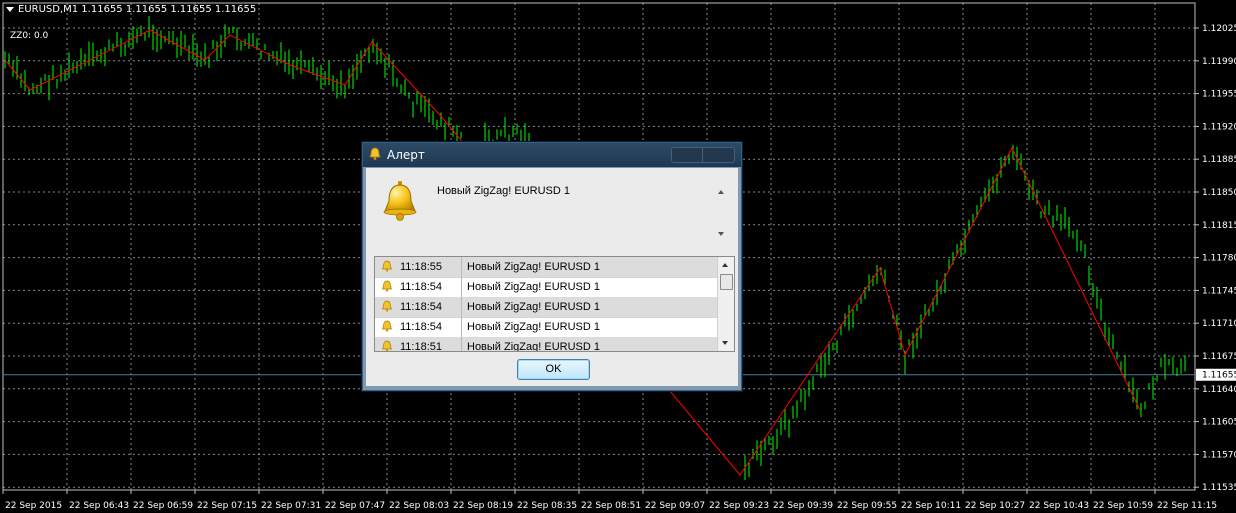  Describe the element at coordinates (1187, 506) in the screenshot. I see `time-tick-label: 22 Sep 11:15` at that location.